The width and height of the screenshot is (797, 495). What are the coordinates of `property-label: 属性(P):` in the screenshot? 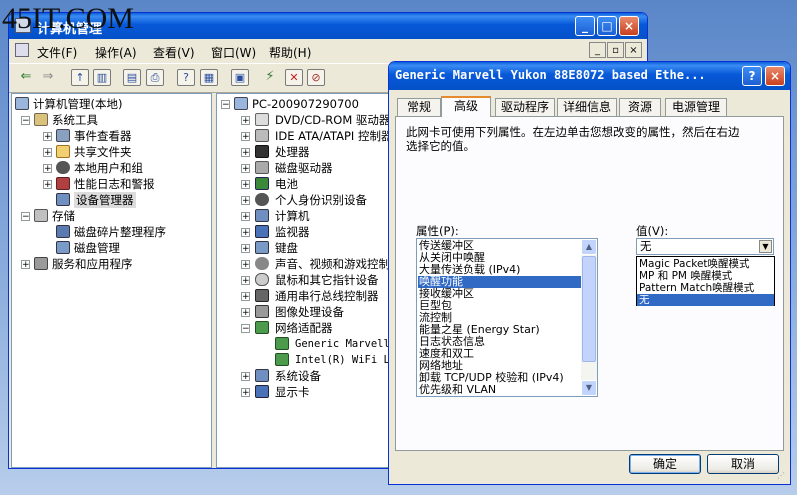 It's located at (437, 231).